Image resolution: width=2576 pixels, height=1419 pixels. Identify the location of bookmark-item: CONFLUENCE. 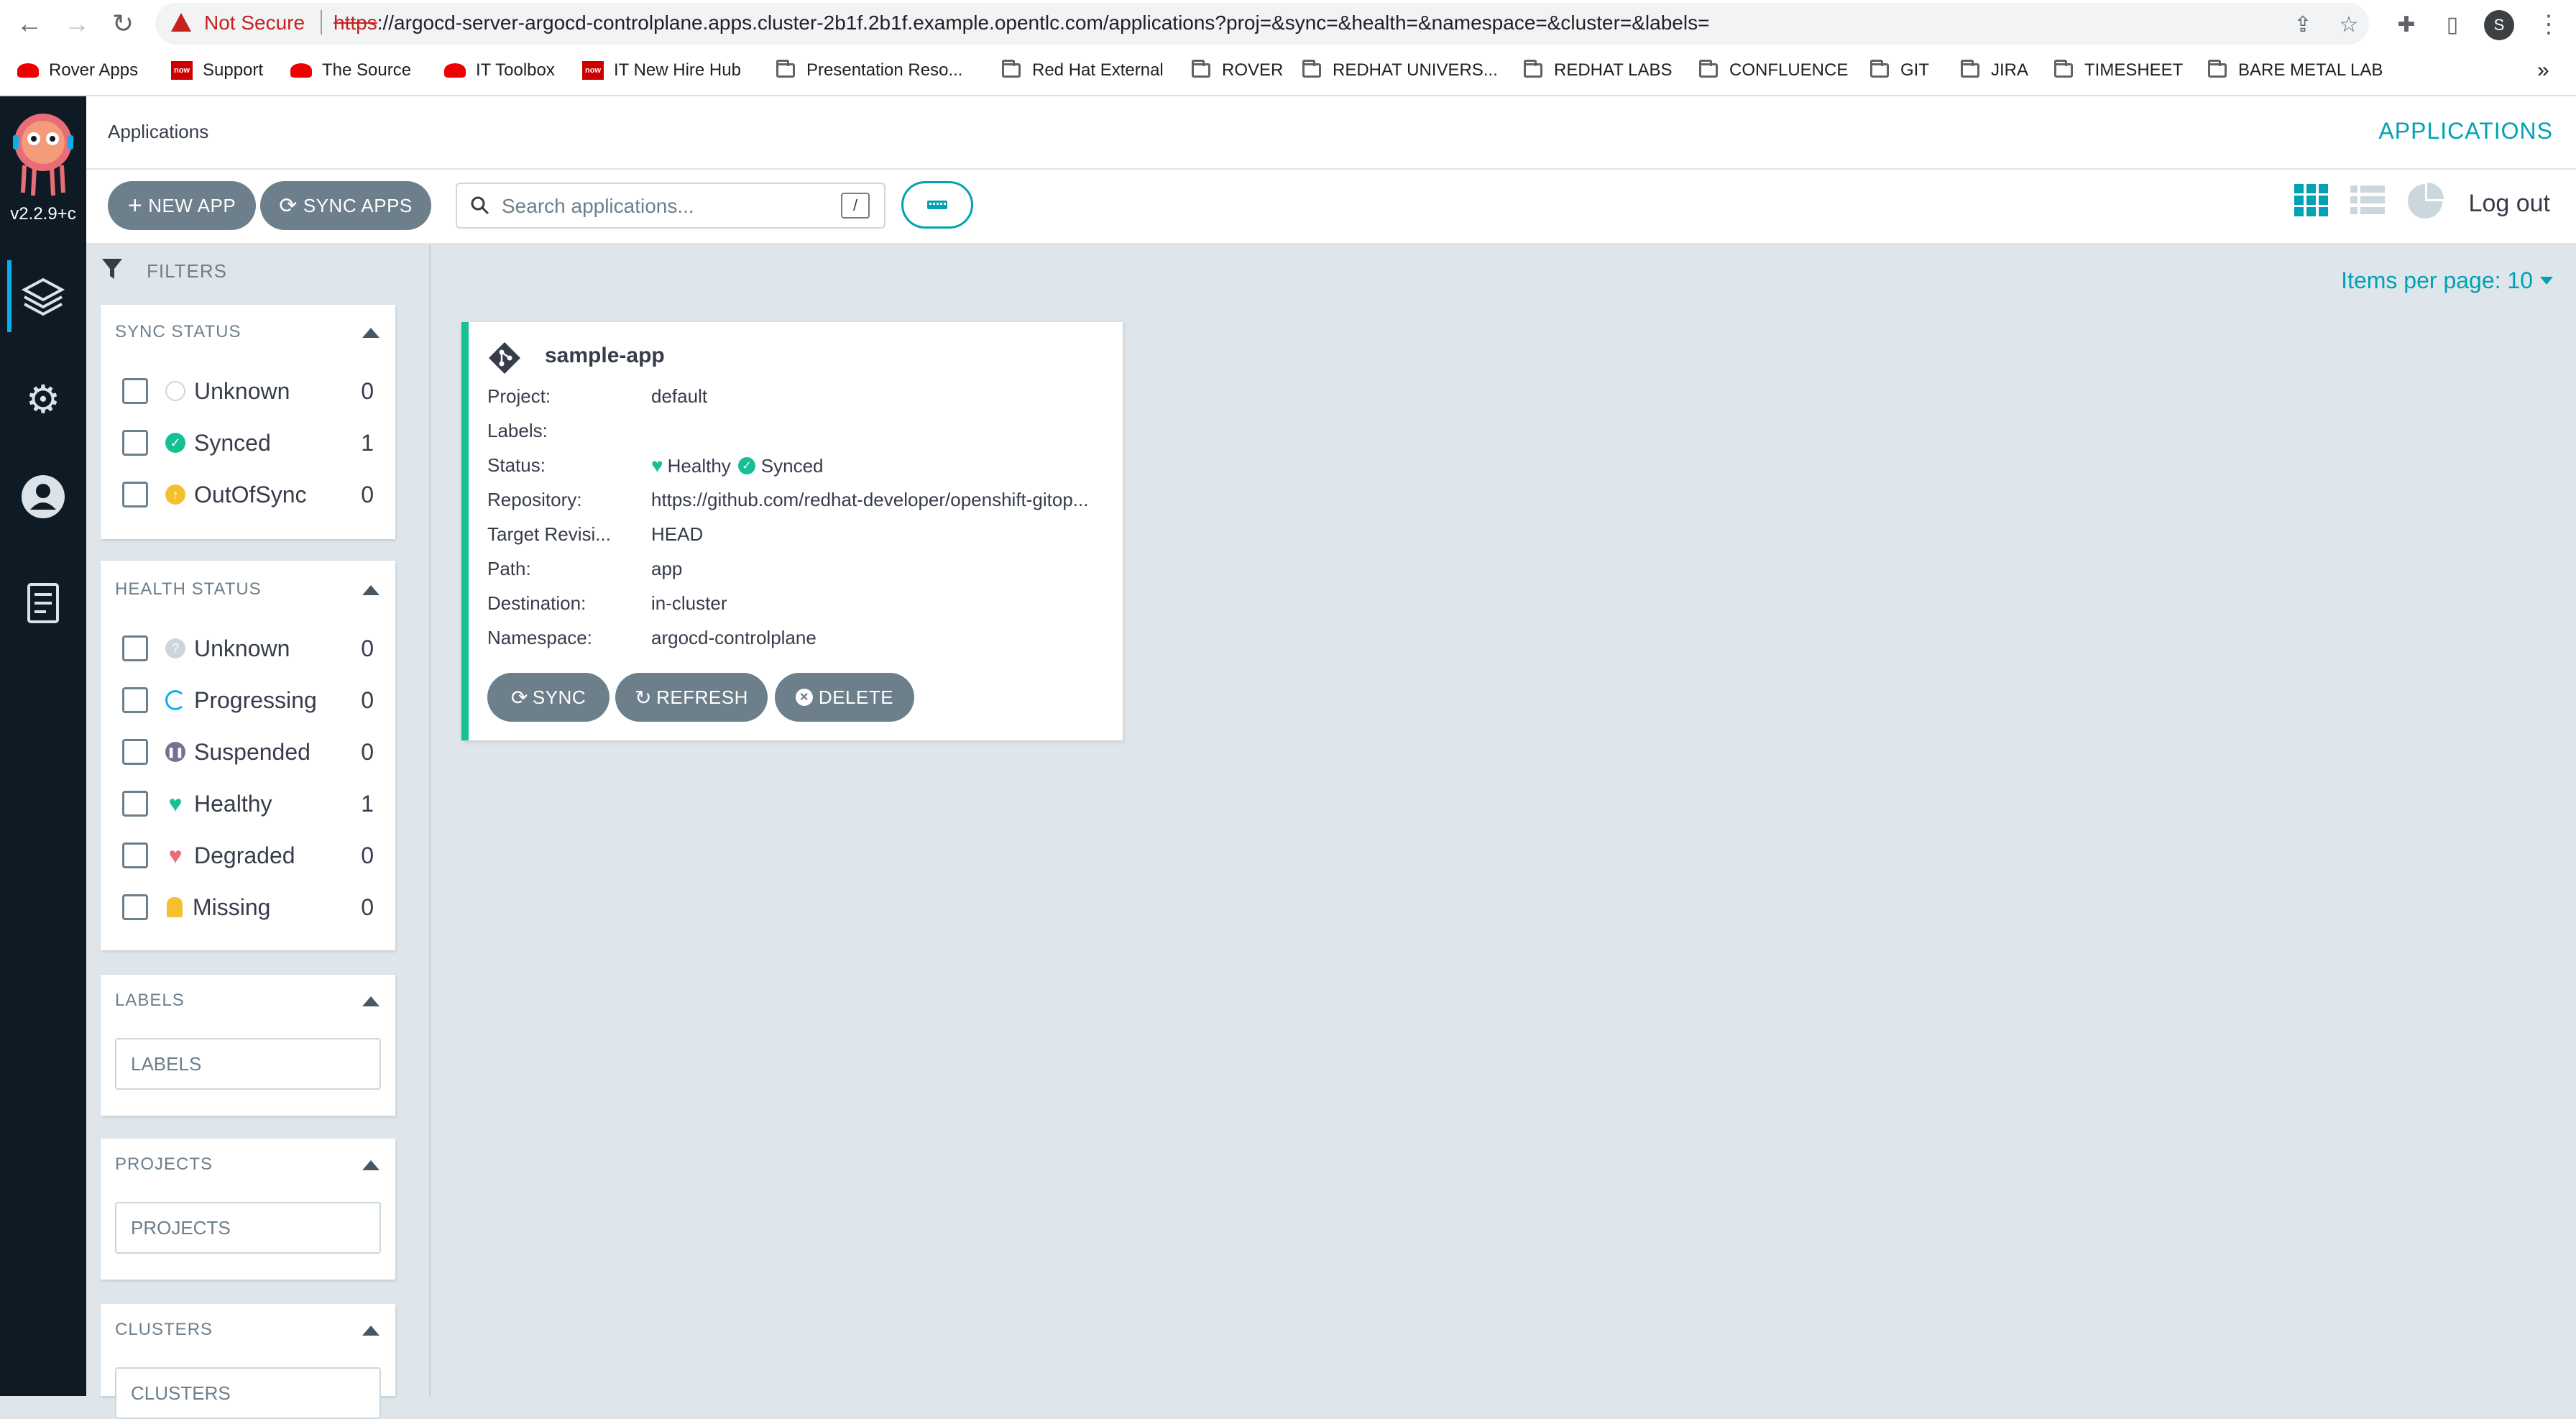
(1773, 70).